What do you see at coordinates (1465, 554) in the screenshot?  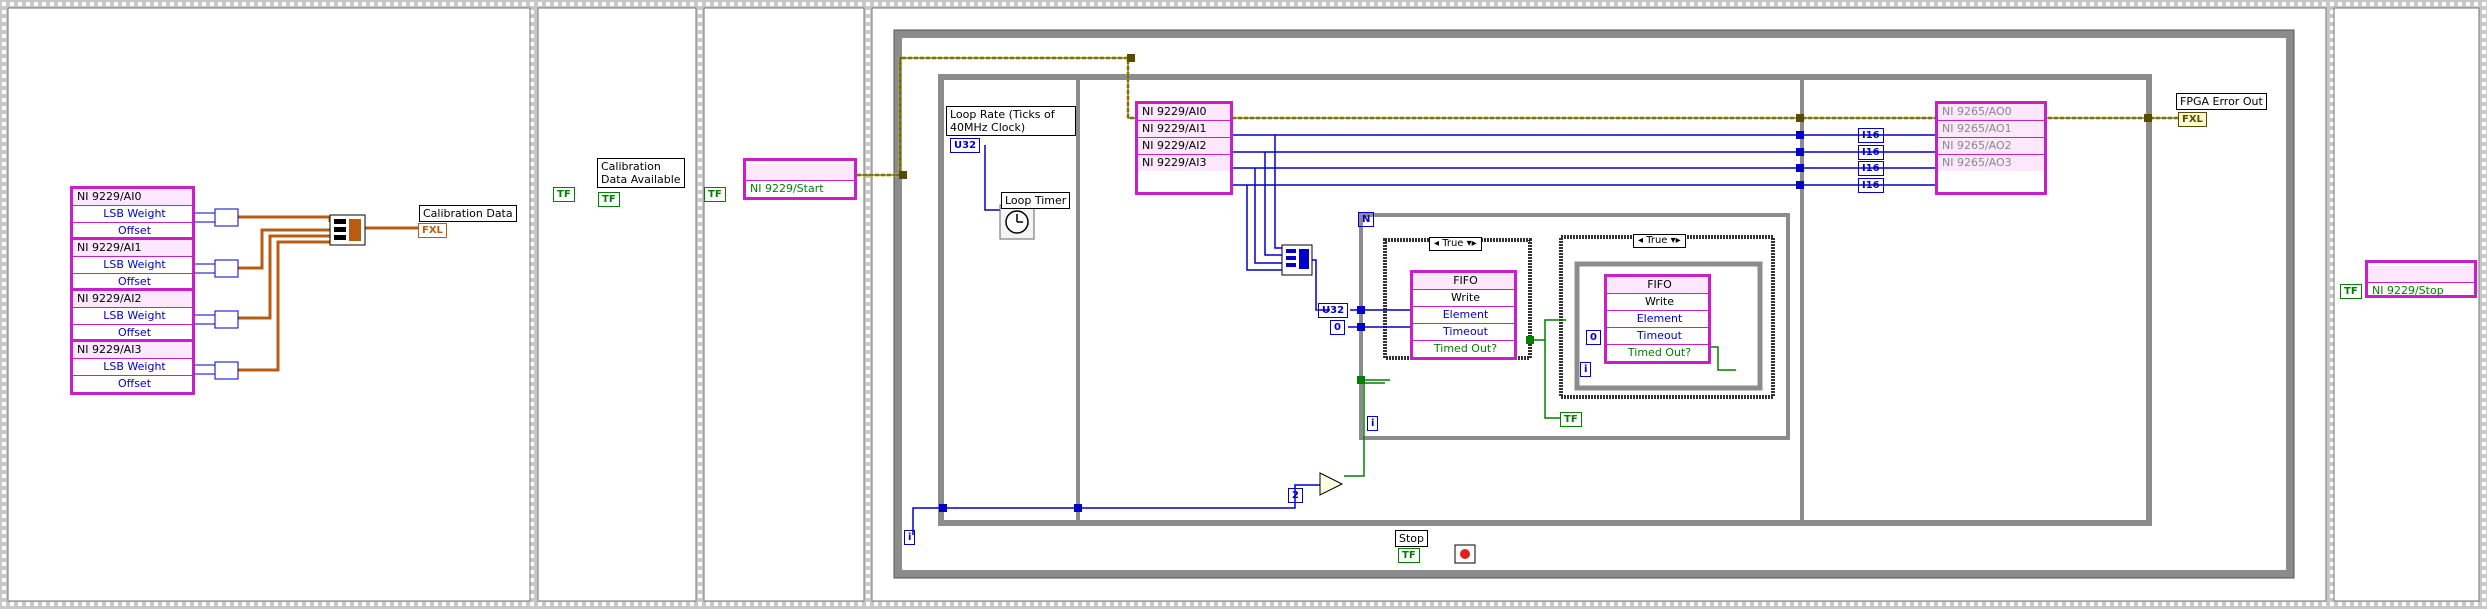 I see `stop-button-icon` at bounding box center [1465, 554].